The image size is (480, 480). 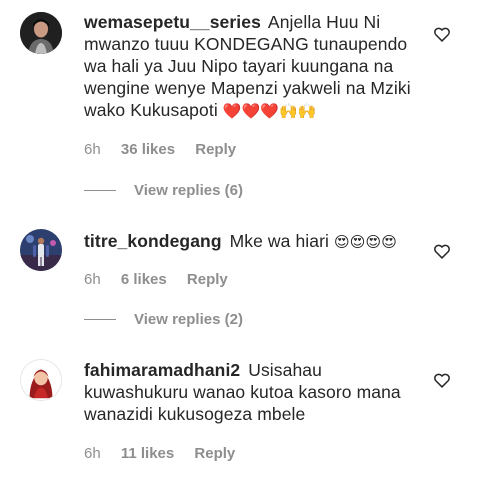 What do you see at coordinates (144, 279) in the screenshot?
I see `comment-likes: 6 likes` at bounding box center [144, 279].